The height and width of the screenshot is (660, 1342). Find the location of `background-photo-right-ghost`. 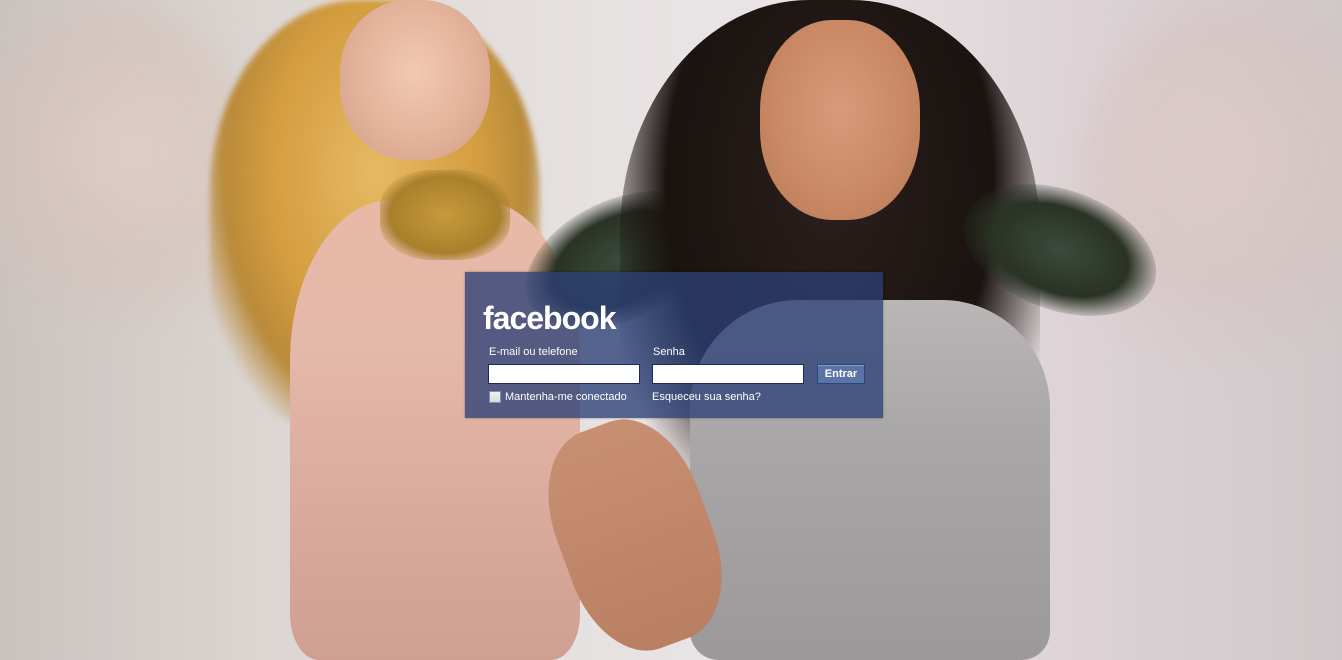

background-photo-right-ghost is located at coordinates (1211, 205).